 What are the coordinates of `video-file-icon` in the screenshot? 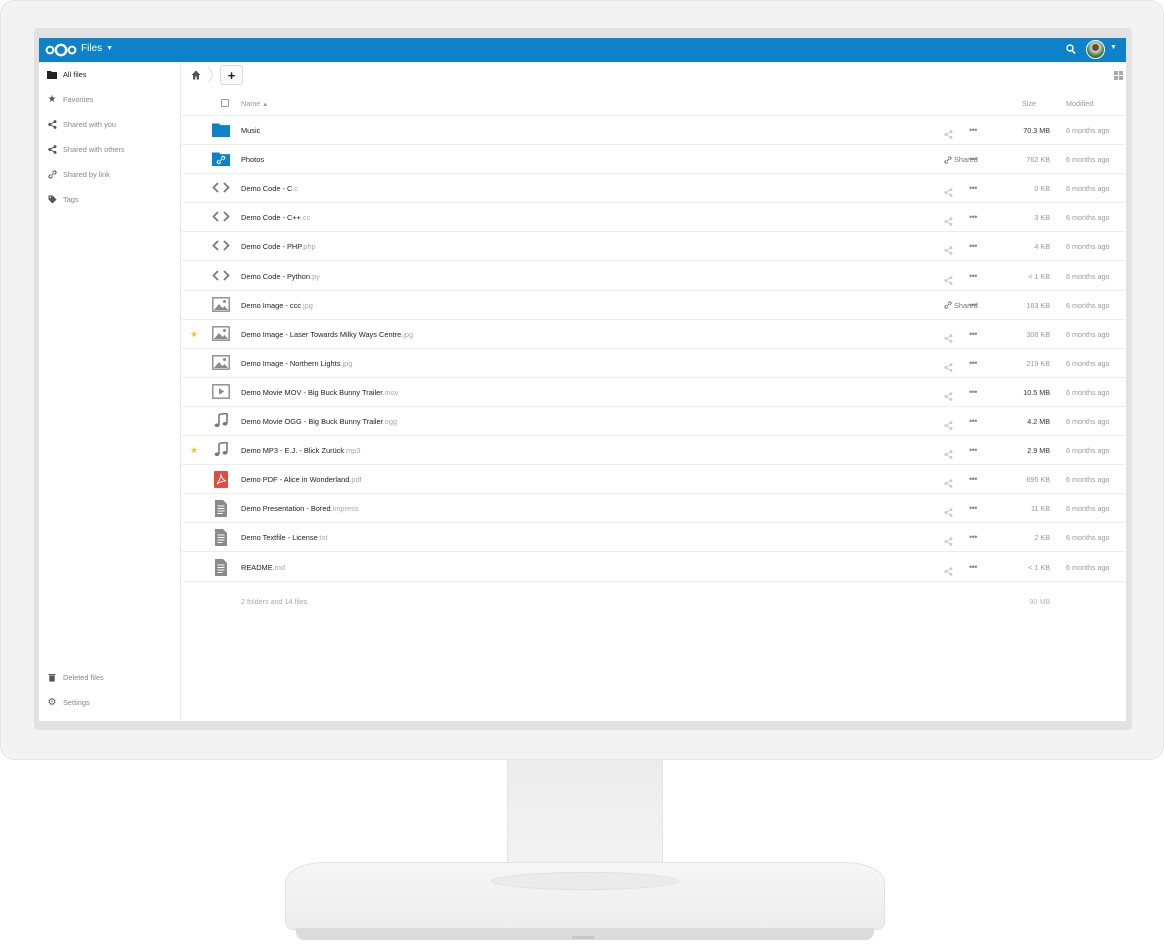 It's located at (221, 392).